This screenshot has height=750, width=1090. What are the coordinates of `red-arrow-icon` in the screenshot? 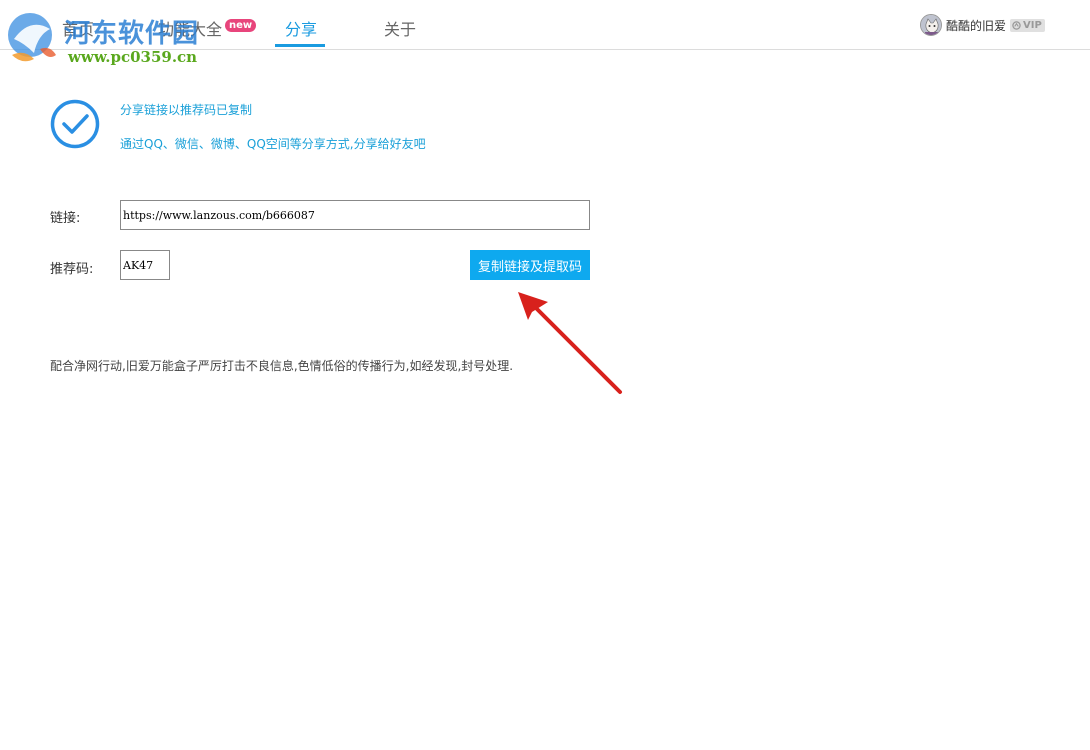 It's located at (570, 343).